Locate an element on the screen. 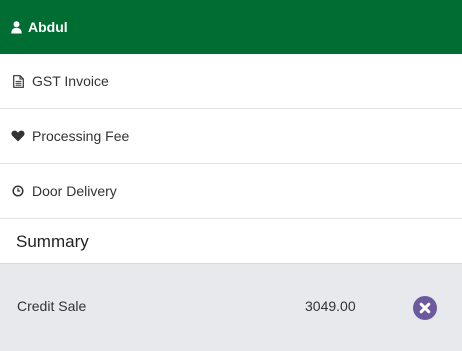  heart-icon is located at coordinates (18, 136).